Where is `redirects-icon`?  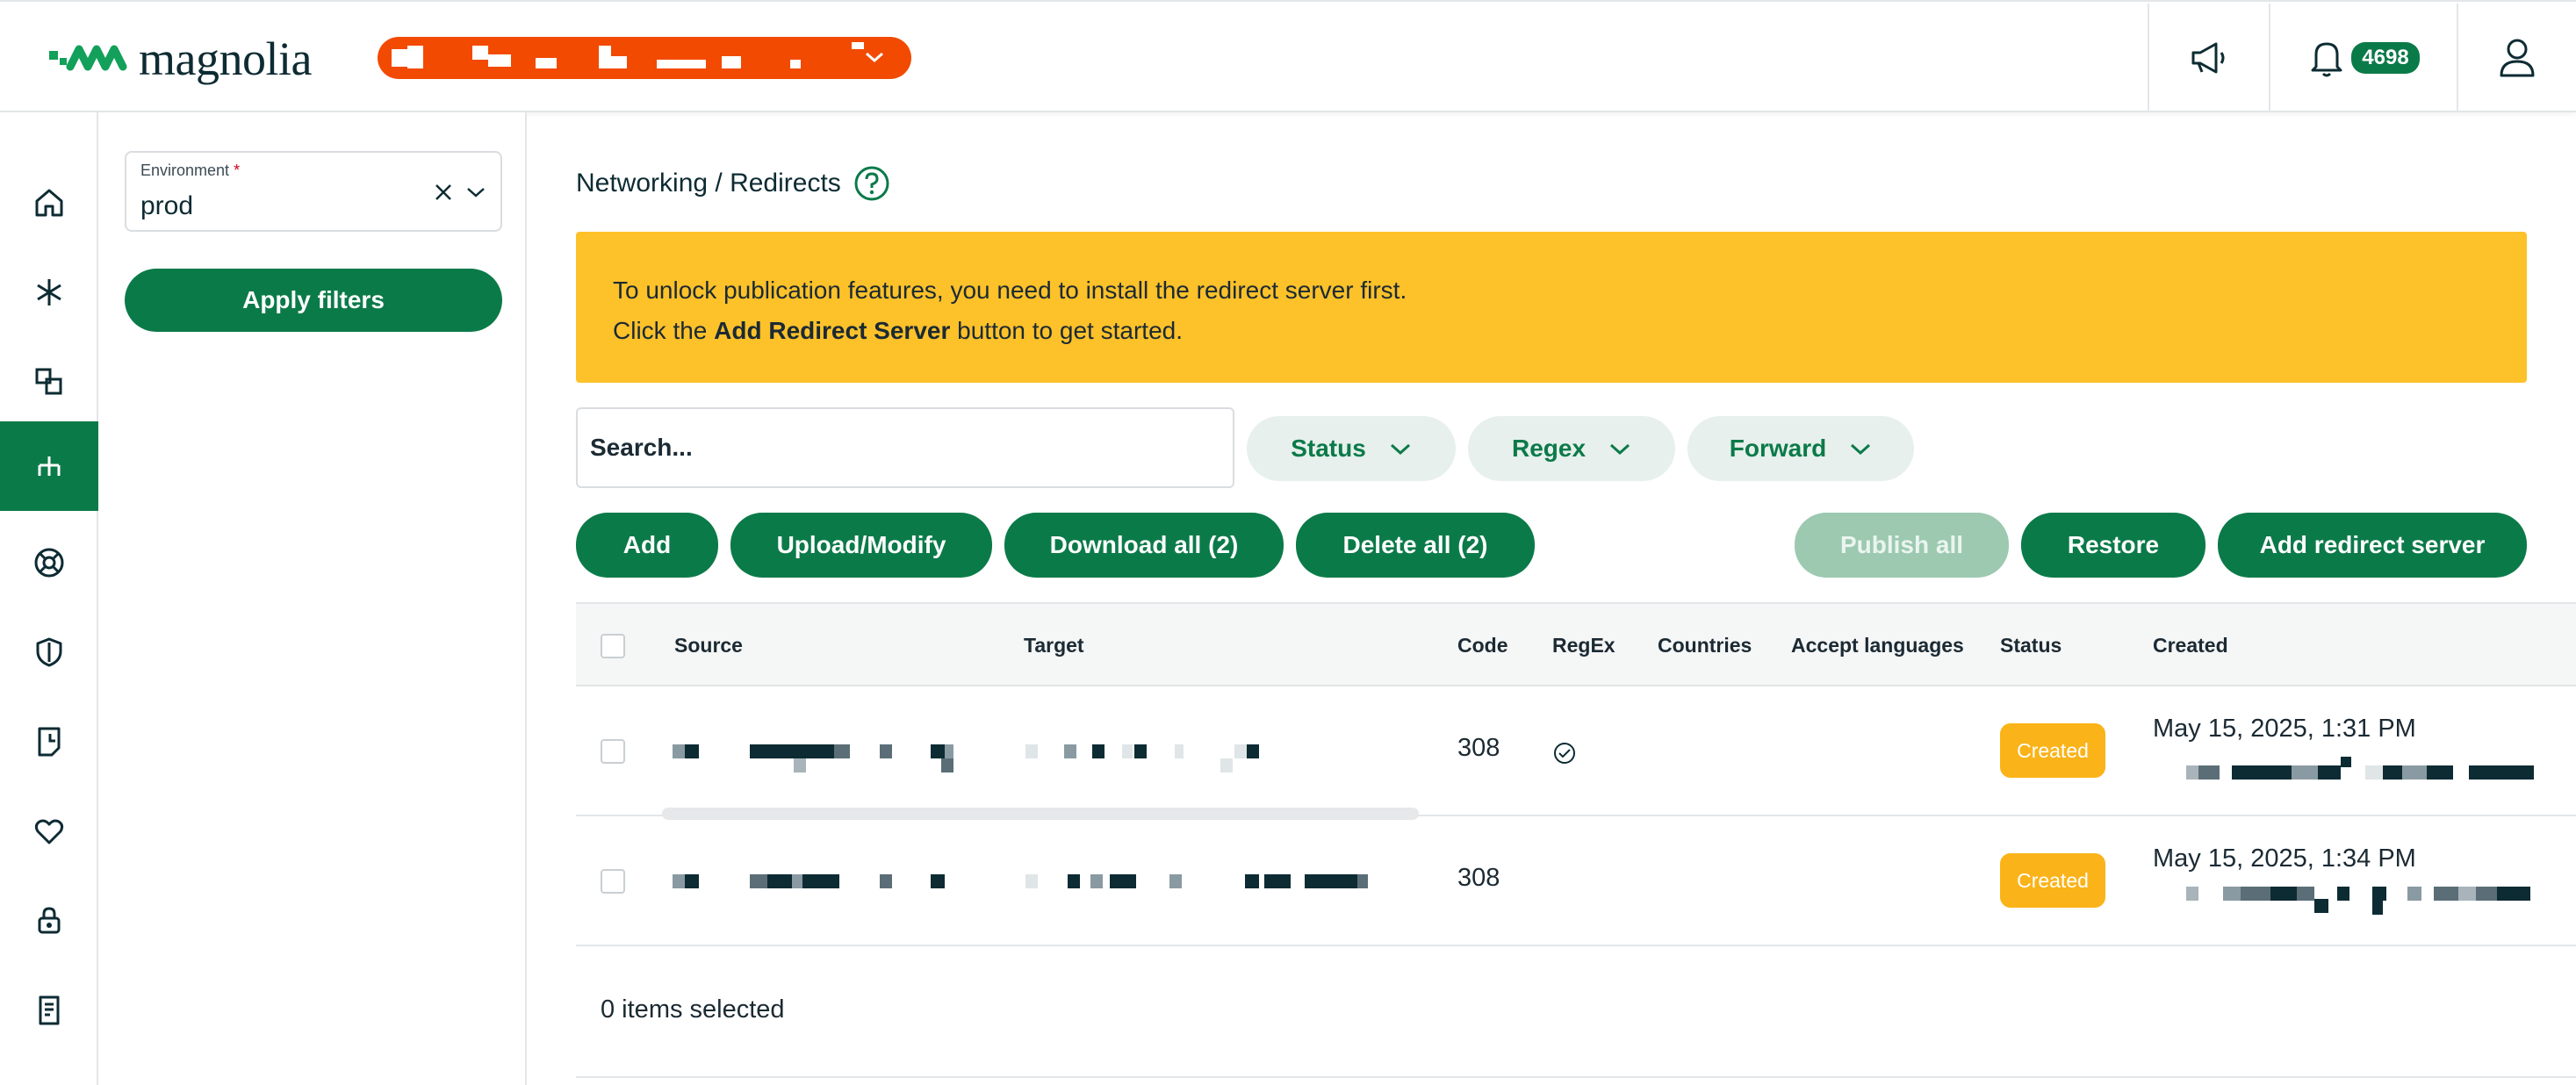
redirects-icon is located at coordinates (49, 466).